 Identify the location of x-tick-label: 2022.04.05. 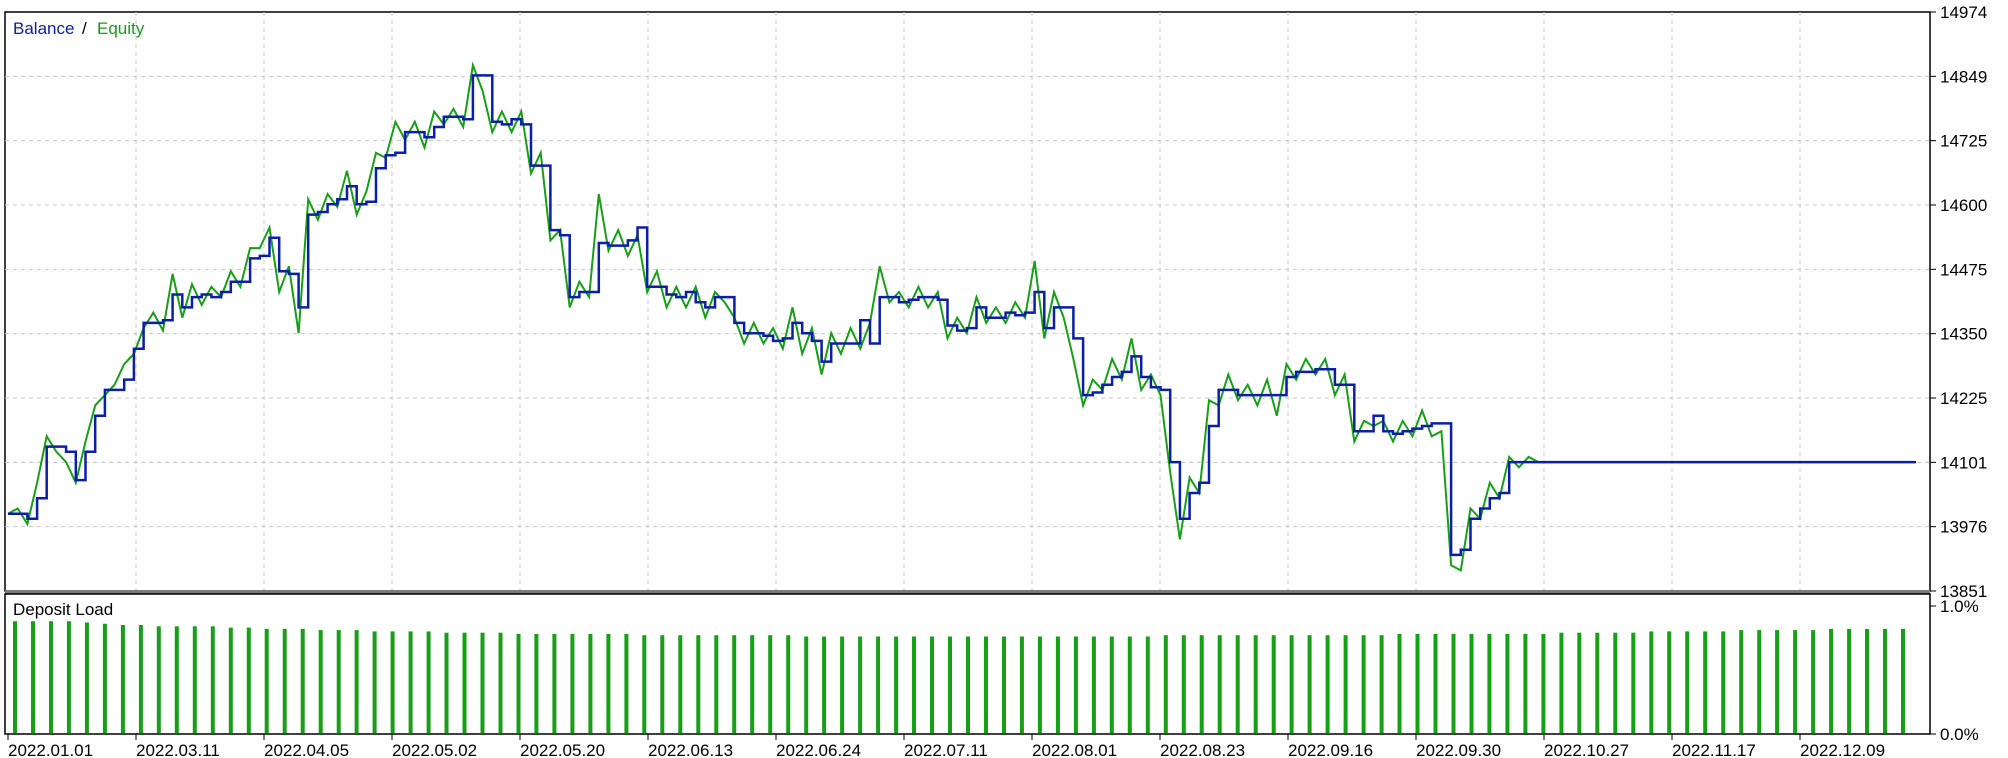
(306, 749).